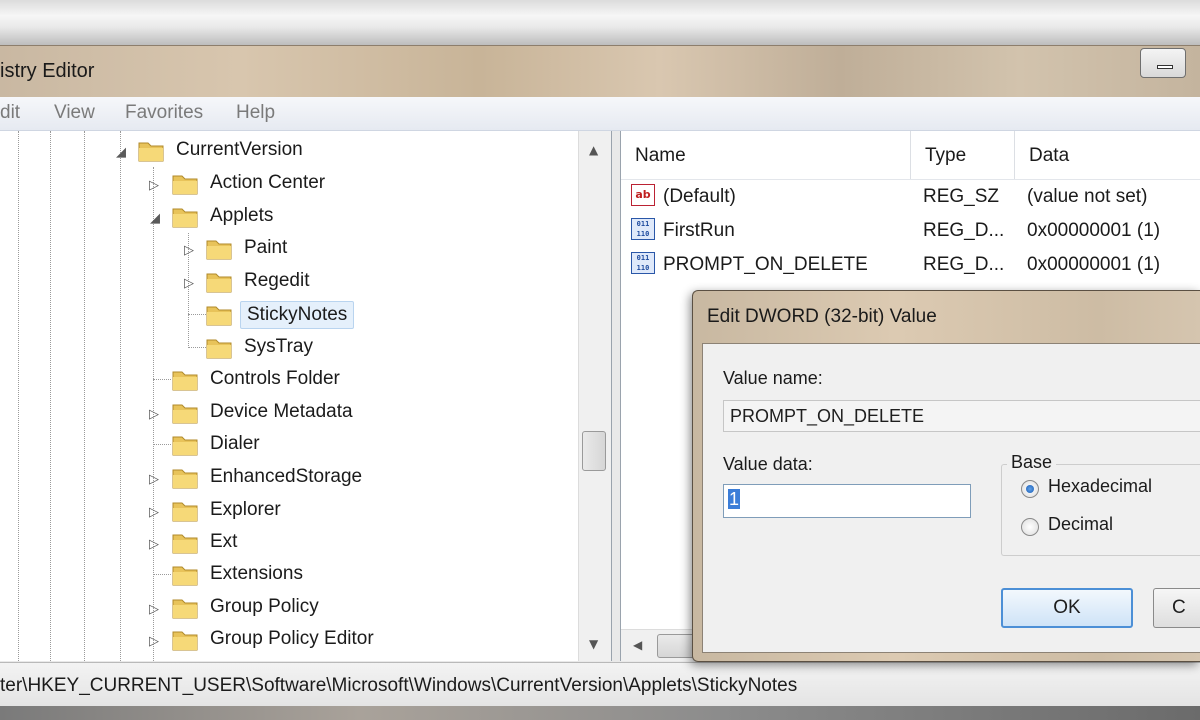 This screenshot has height=720, width=1200. I want to click on value-type: REG_SZ, so click(961, 196).